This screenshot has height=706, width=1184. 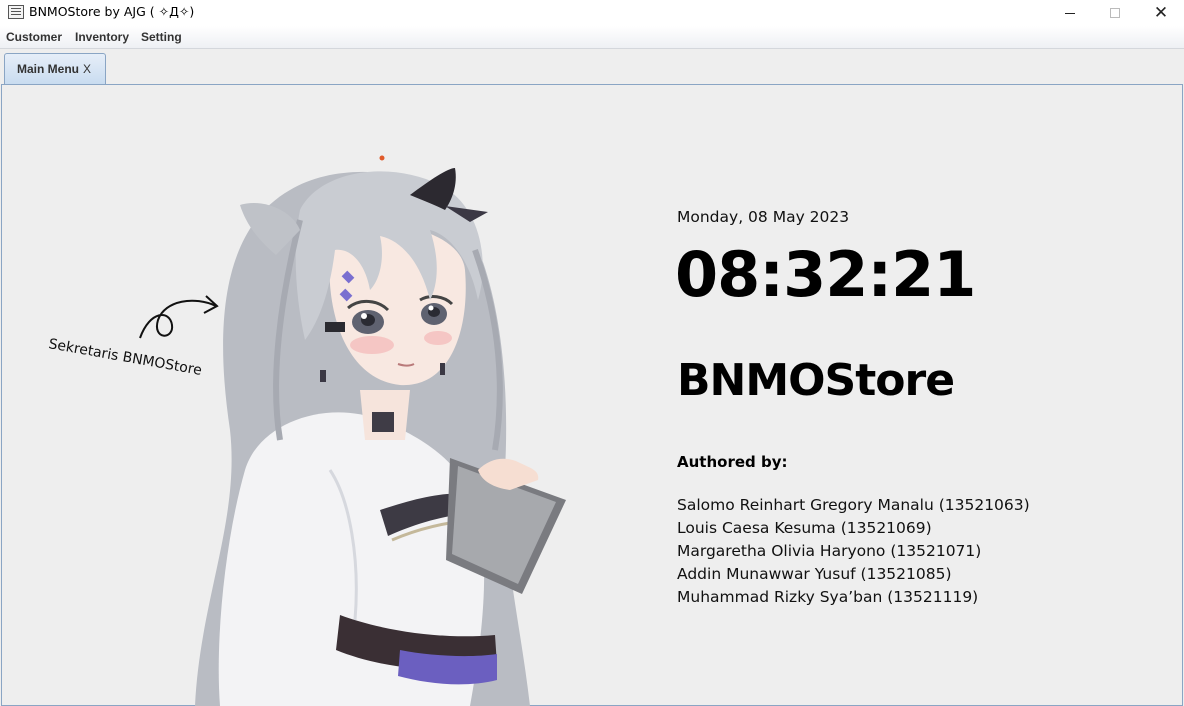 I want to click on maximize-icon, so click(x=1115, y=13).